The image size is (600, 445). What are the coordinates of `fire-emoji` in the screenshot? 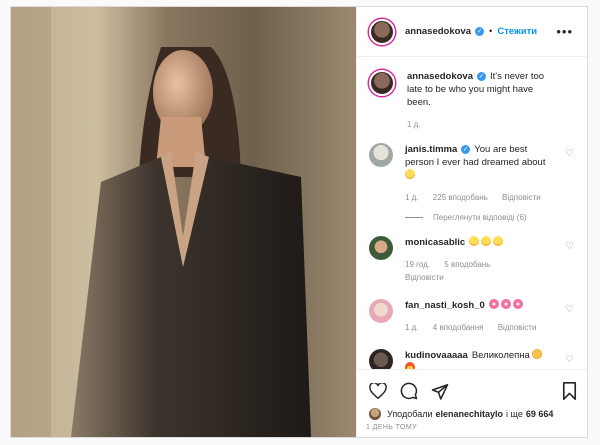 It's located at (410, 365).